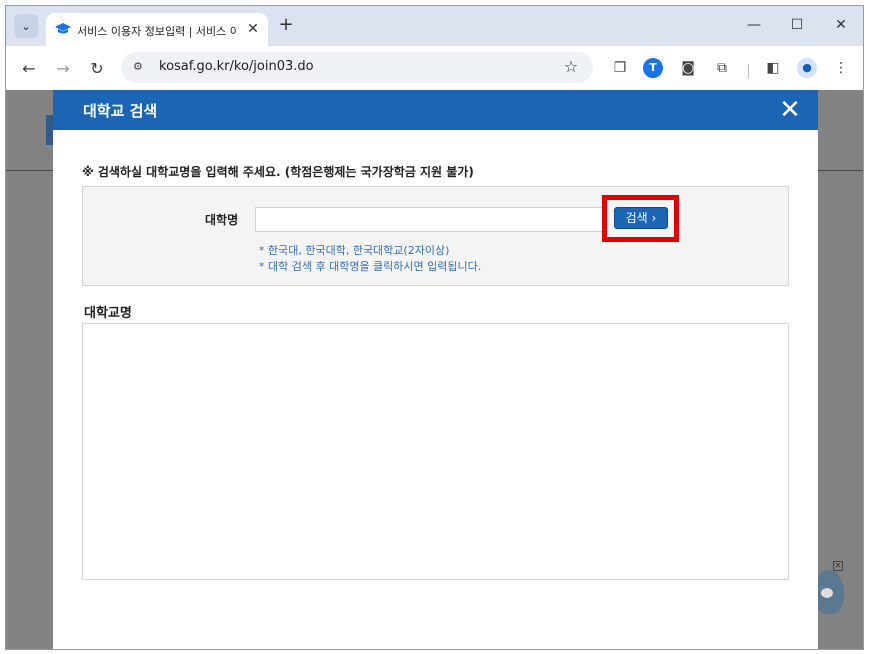 The height and width of the screenshot is (654, 869). What do you see at coordinates (63, 69) in the screenshot?
I see `forward-arrow-icon: →` at bounding box center [63, 69].